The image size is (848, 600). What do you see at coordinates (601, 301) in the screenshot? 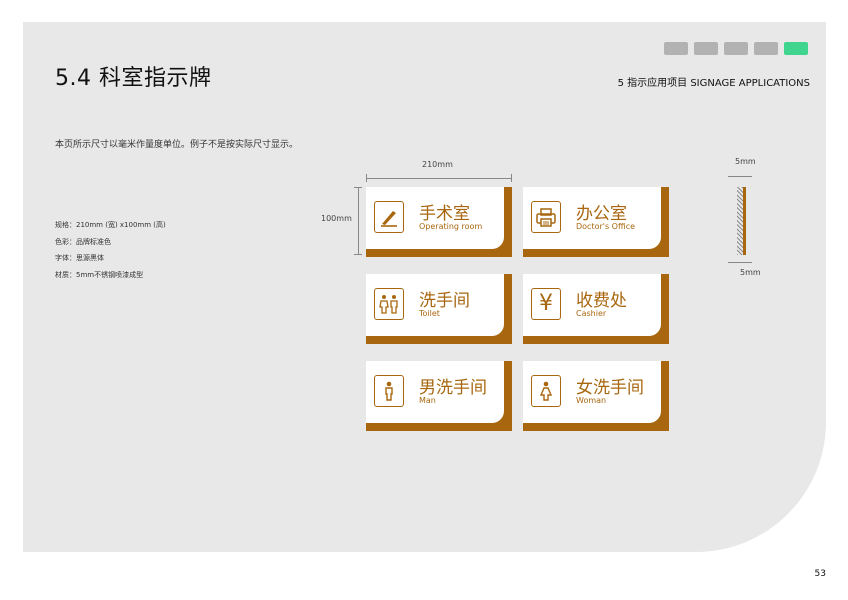
I see `sign-title-cn: 收费处` at bounding box center [601, 301].